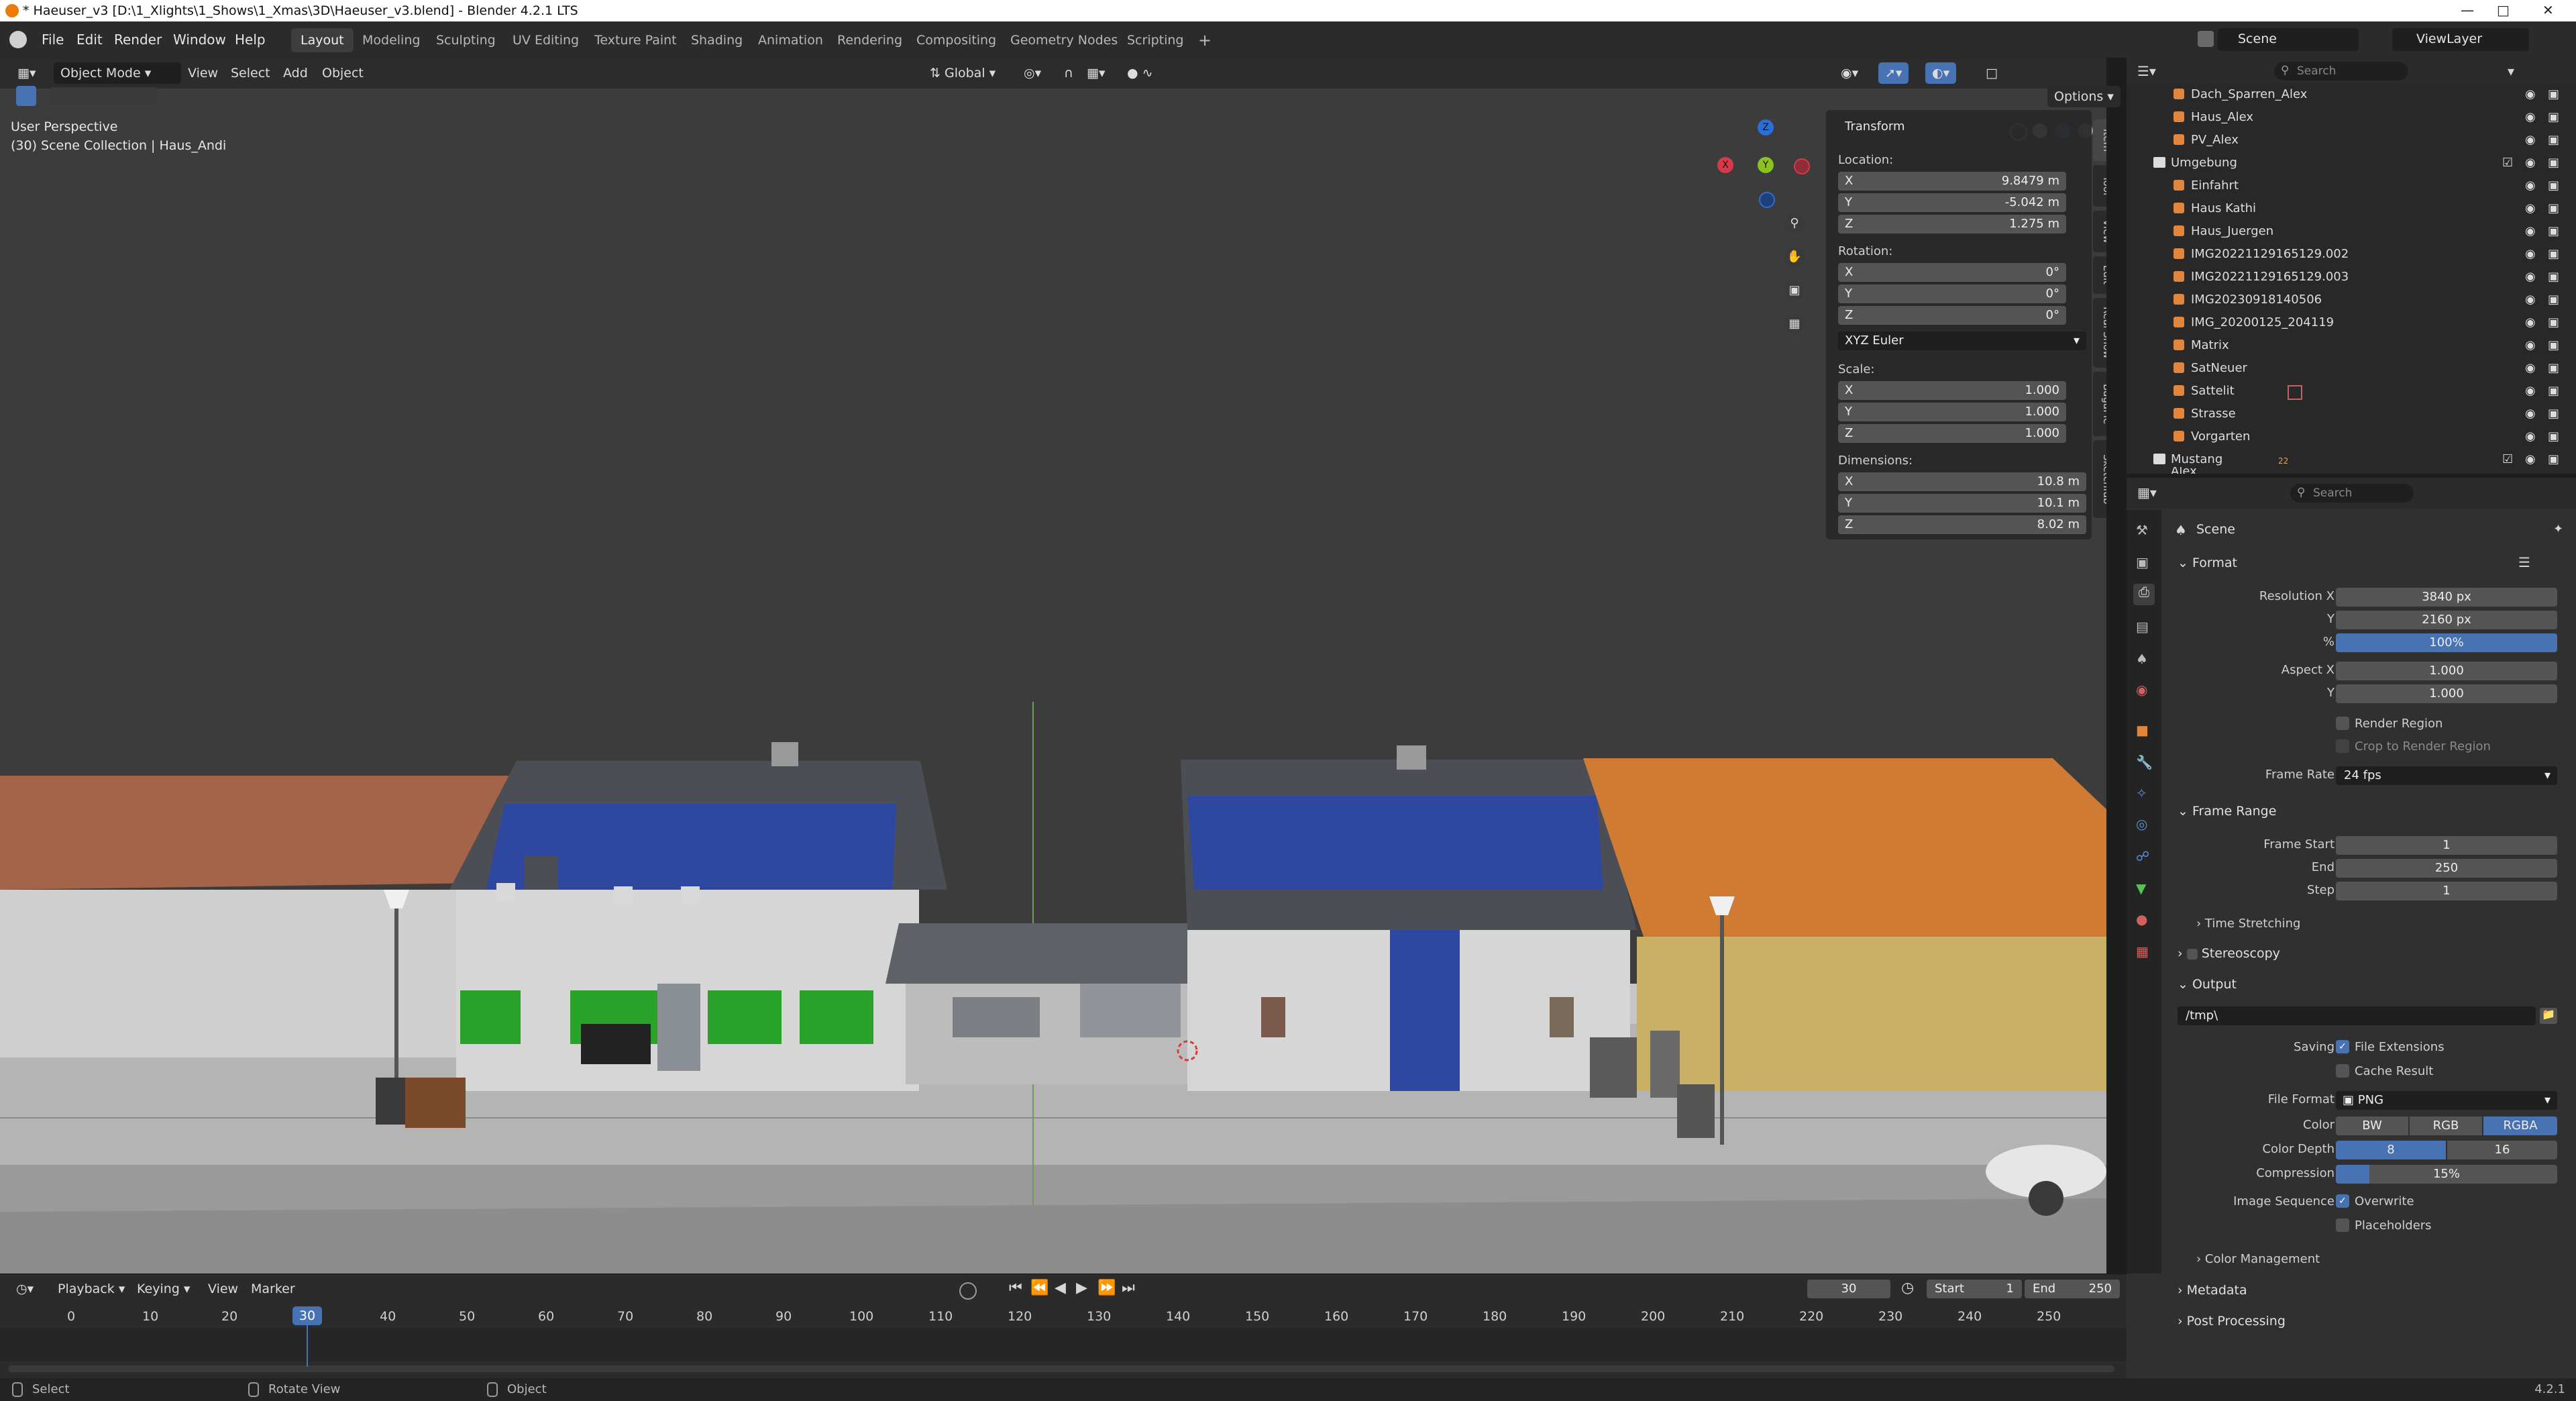 This screenshot has height=1401, width=2576. Describe the element at coordinates (1767, 200) in the screenshot. I see `gizmo-neg-z-axis` at that location.